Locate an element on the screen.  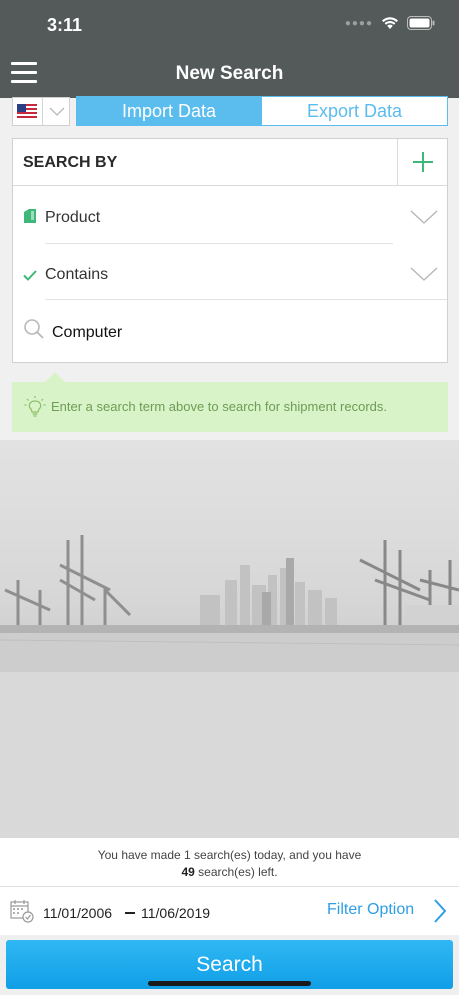
port-skyline-illustration is located at coordinates (229, 603).